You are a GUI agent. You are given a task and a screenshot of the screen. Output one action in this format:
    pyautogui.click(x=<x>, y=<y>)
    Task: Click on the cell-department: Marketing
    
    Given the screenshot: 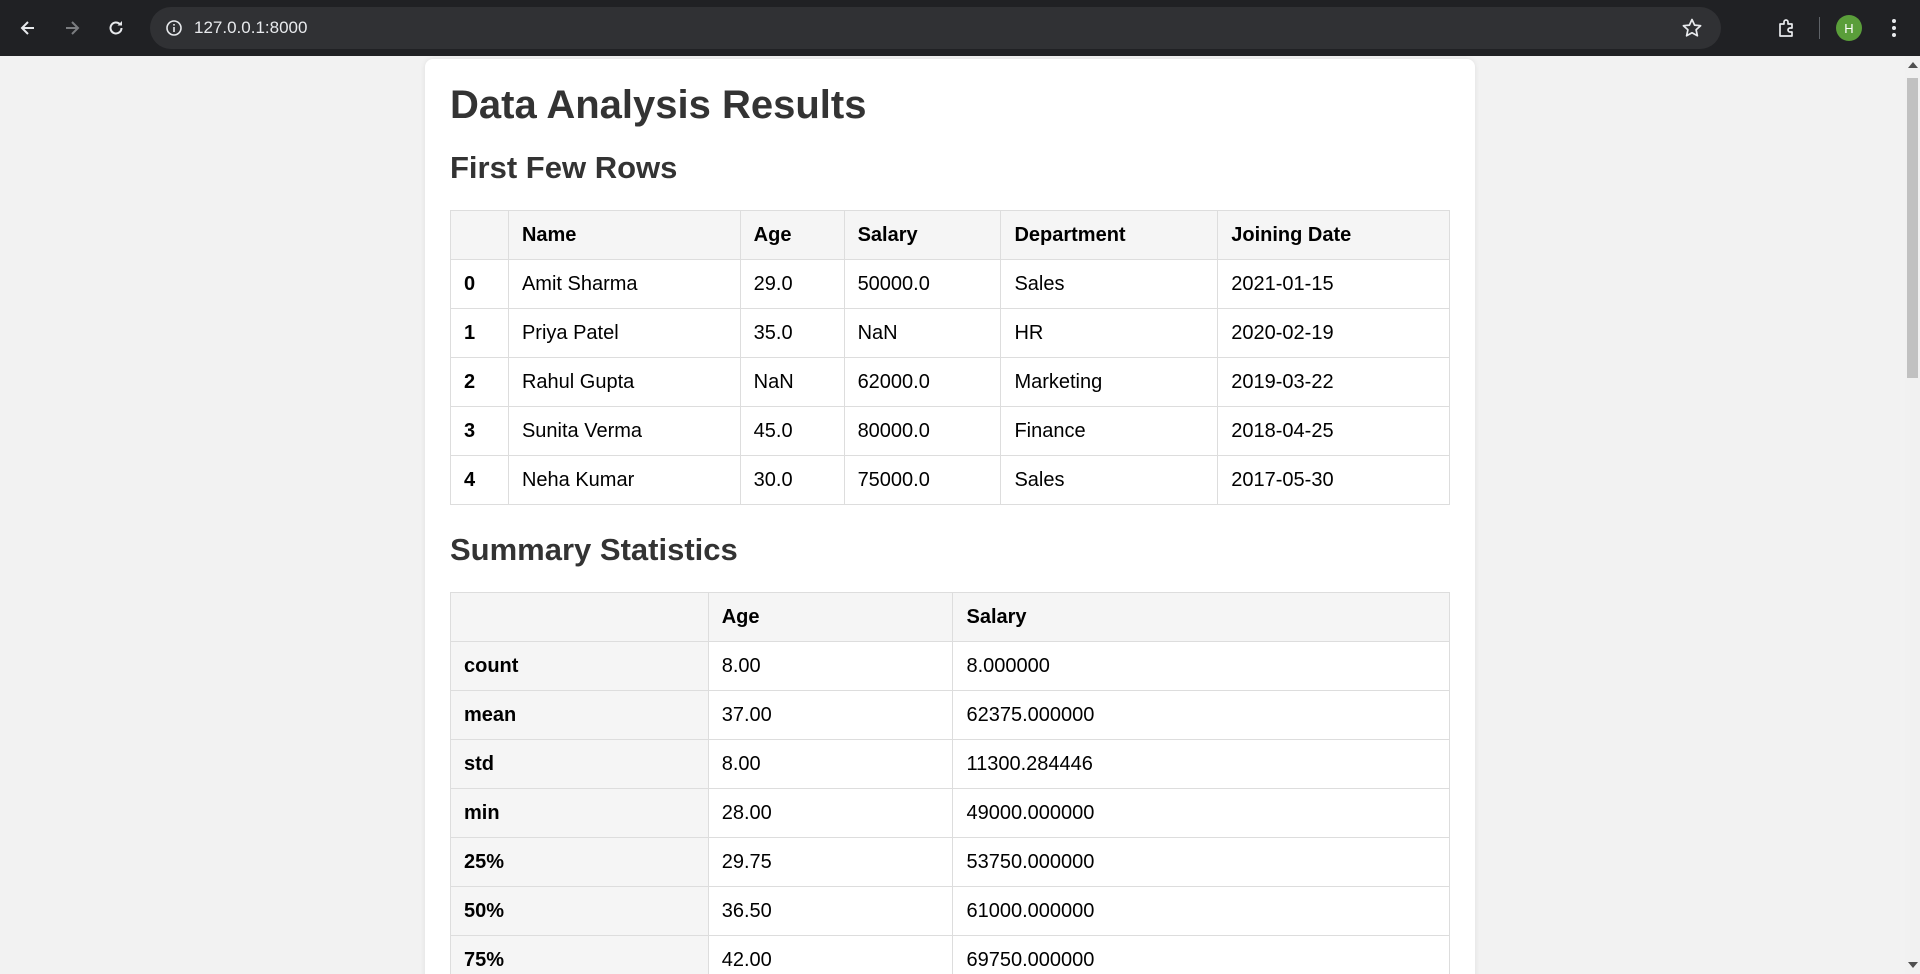 What is the action you would take?
    pyautogui.click(x=1109, y=382)
    